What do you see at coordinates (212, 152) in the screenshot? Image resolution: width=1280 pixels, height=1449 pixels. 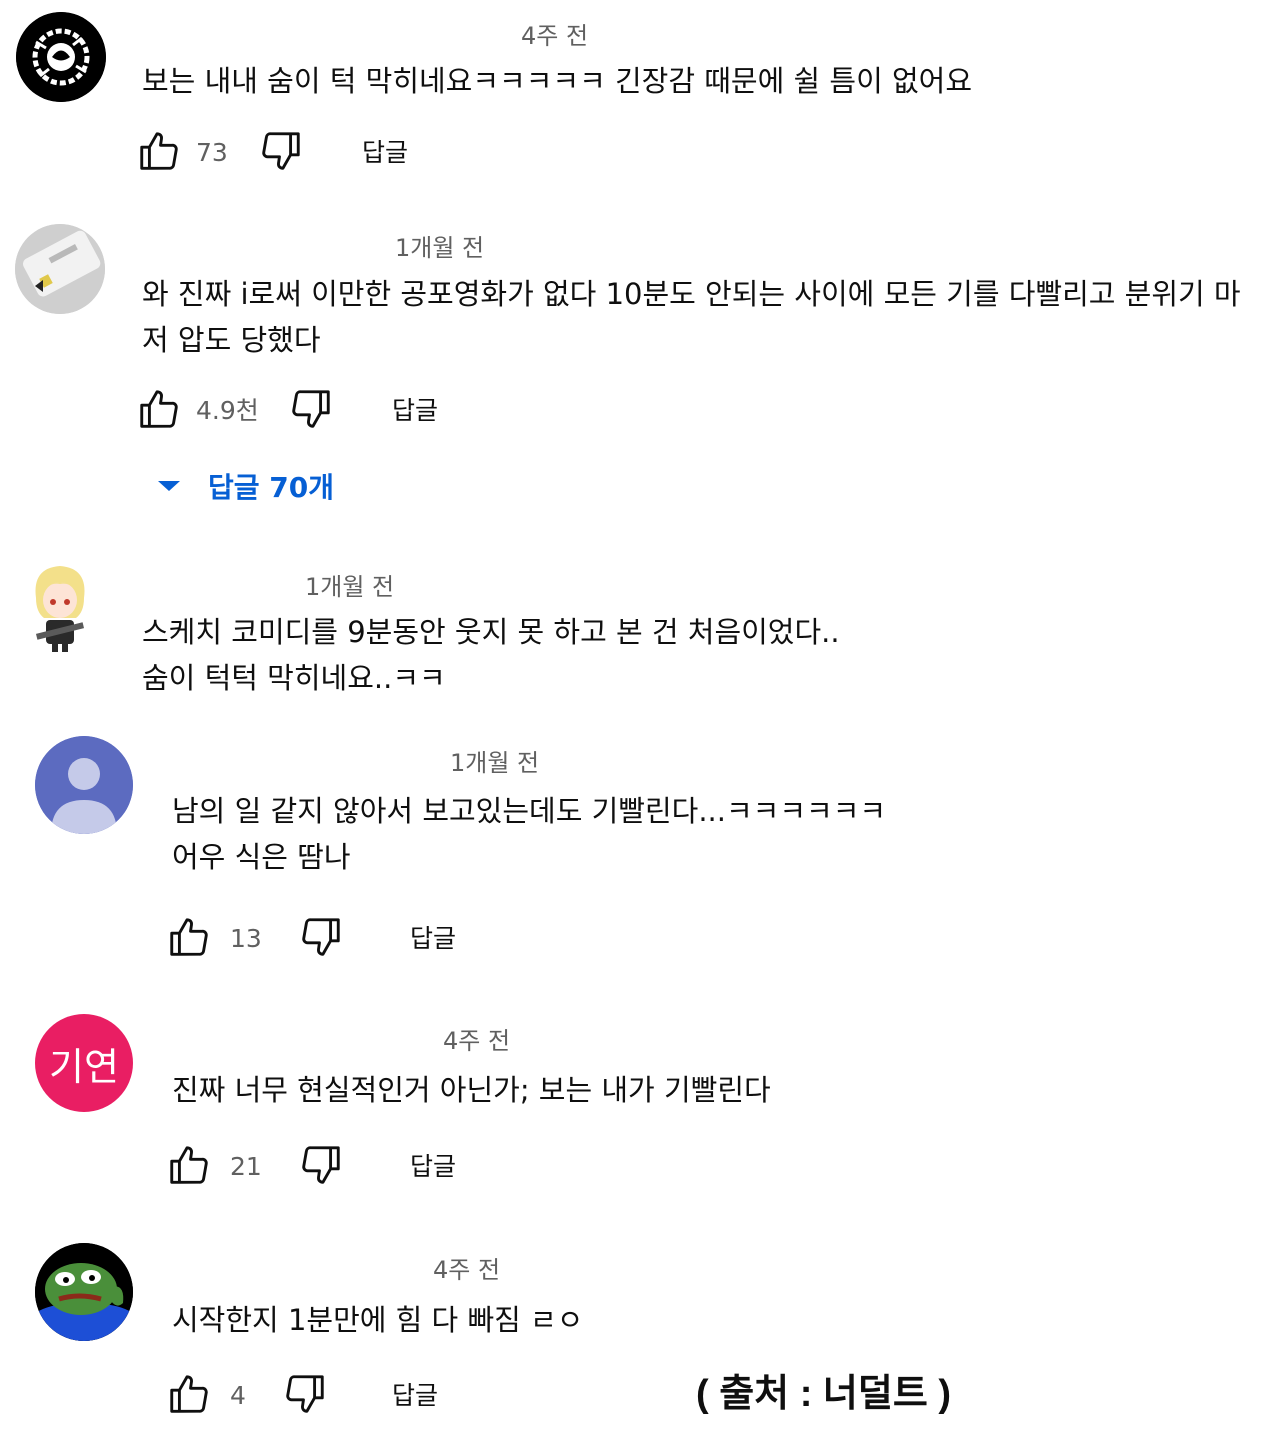 I see `like-count: 73` at bounding box center [212, 152].